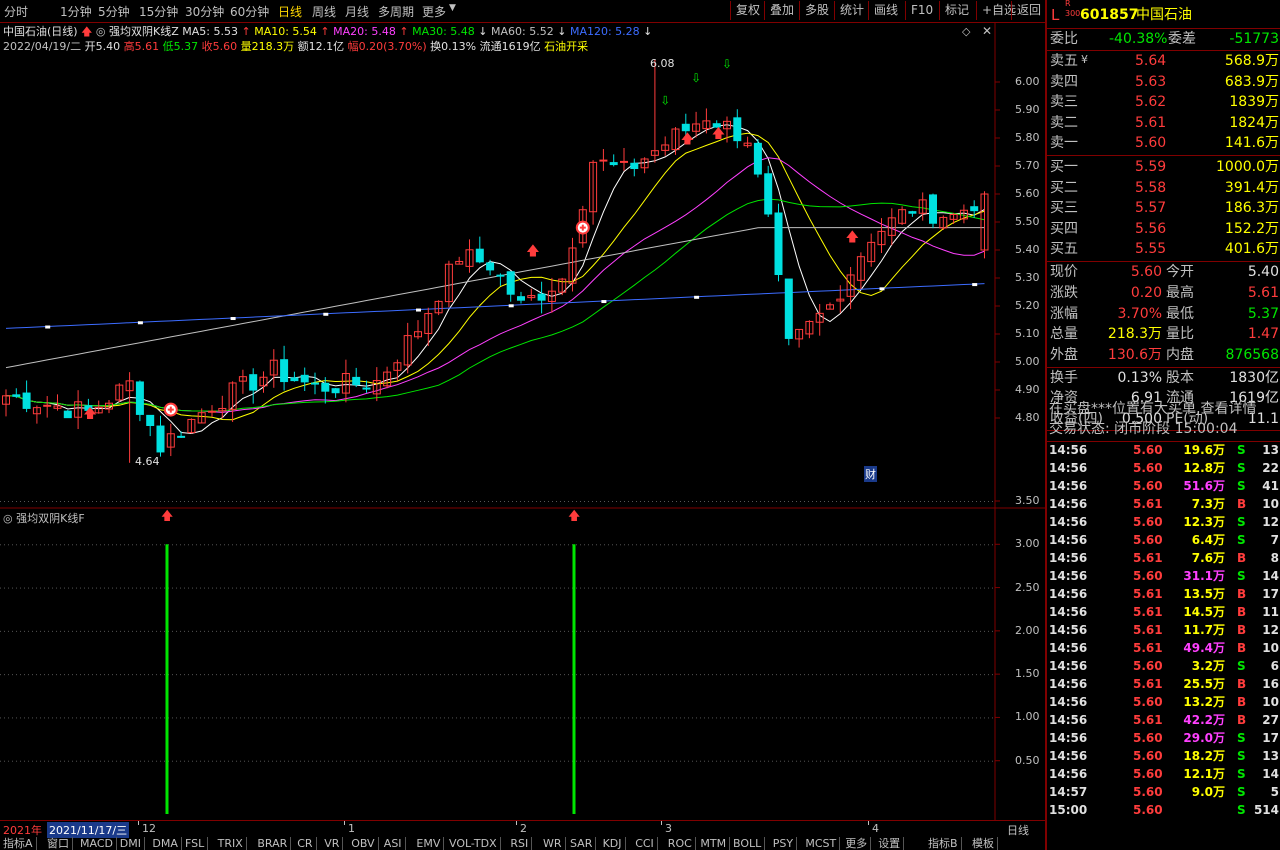  Describe the element at coordinates (290, 11) in the screenshot. I see `period-6: 日线` at that location.